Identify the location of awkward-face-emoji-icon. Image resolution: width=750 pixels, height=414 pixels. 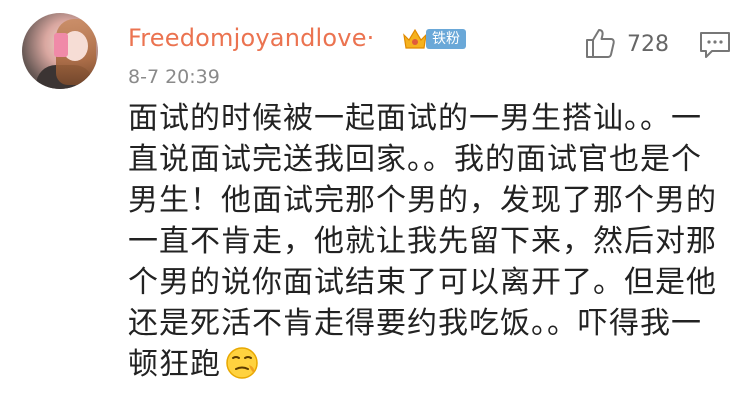
(242, 362).